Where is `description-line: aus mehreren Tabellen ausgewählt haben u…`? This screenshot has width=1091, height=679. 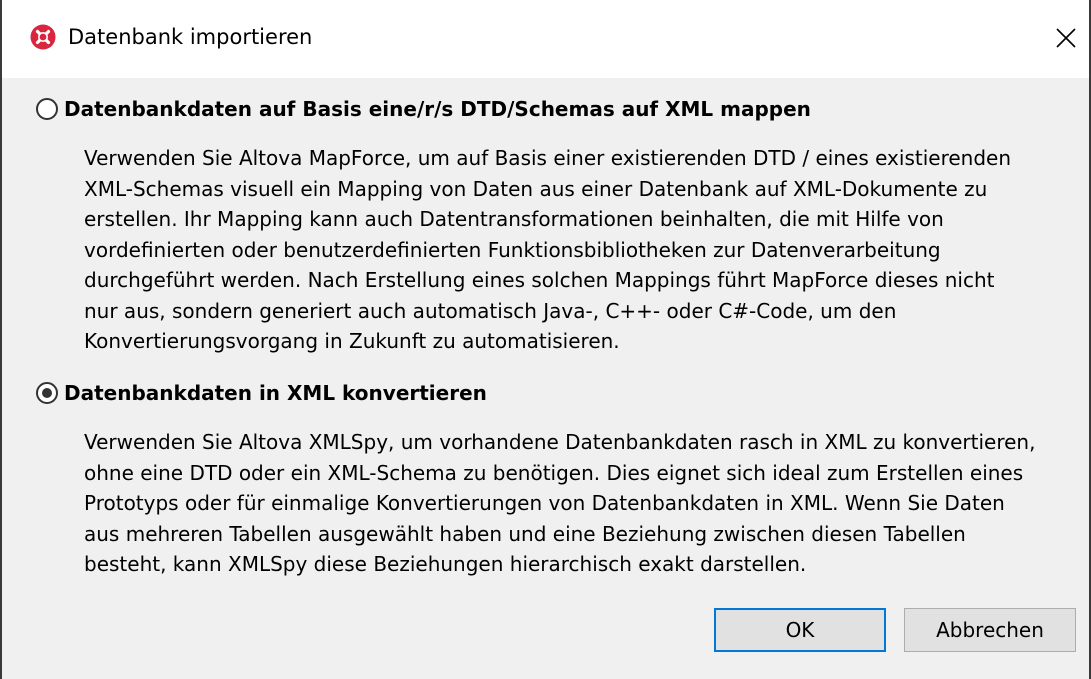 description-line: aus mehreren Tabellen ausgewählt haben u… is located at coordinates (525, 533).